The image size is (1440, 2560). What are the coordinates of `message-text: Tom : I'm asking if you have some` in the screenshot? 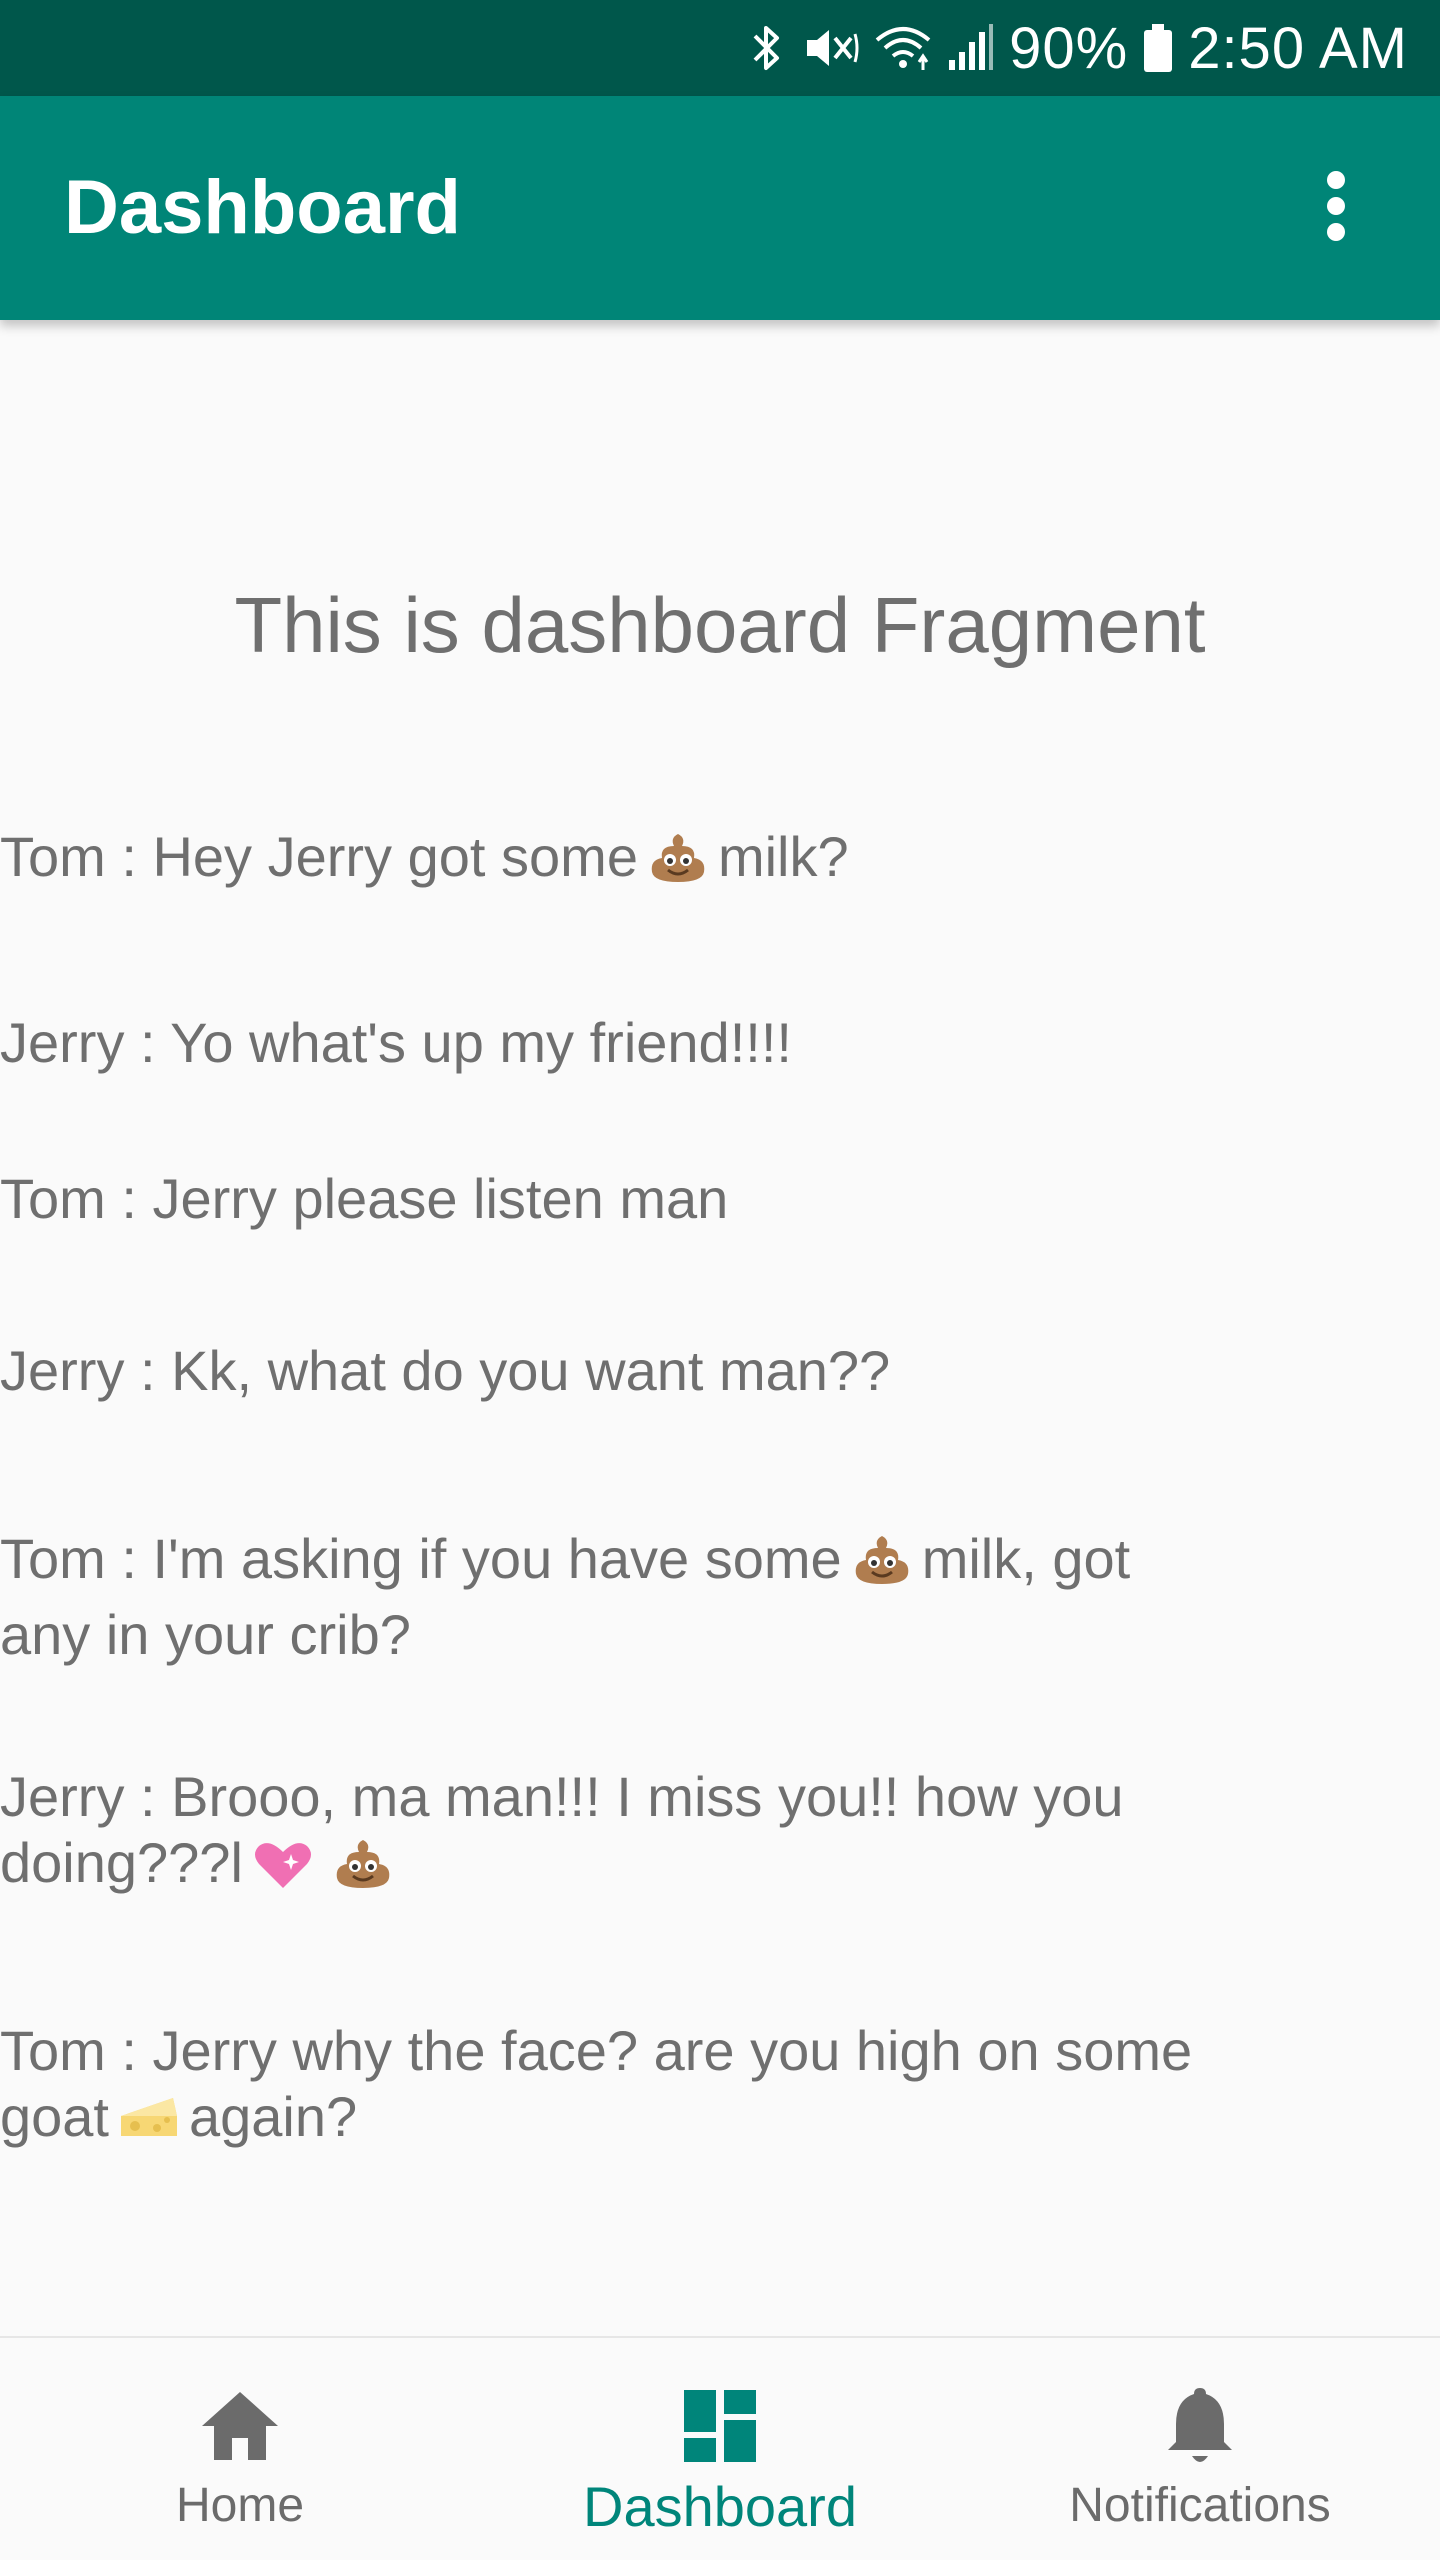 It's located at (421, 1558).